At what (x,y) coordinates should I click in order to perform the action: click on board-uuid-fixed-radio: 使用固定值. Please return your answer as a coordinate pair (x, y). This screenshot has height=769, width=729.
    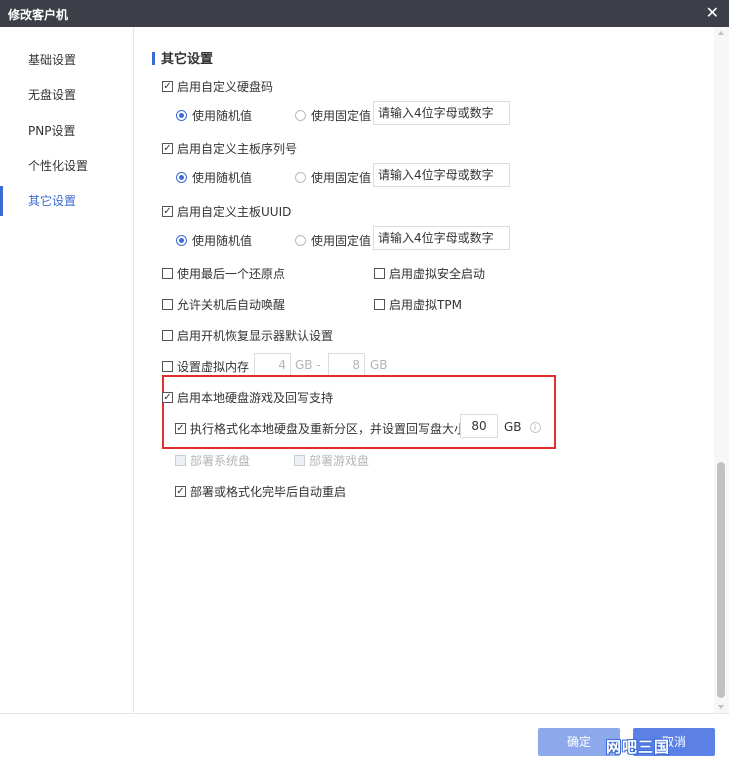
    Looking at the image, I should click on (333, 240).